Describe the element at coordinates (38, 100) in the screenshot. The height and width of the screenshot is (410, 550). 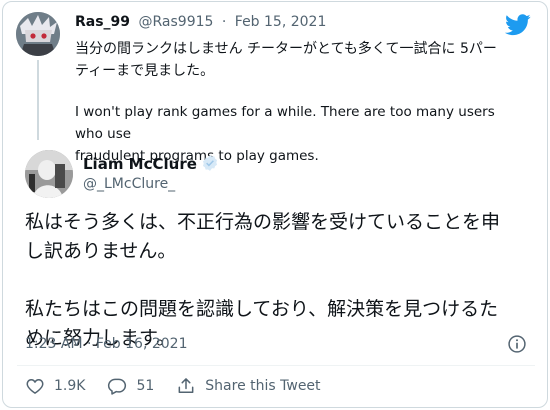
I see `thread-line` at that location.